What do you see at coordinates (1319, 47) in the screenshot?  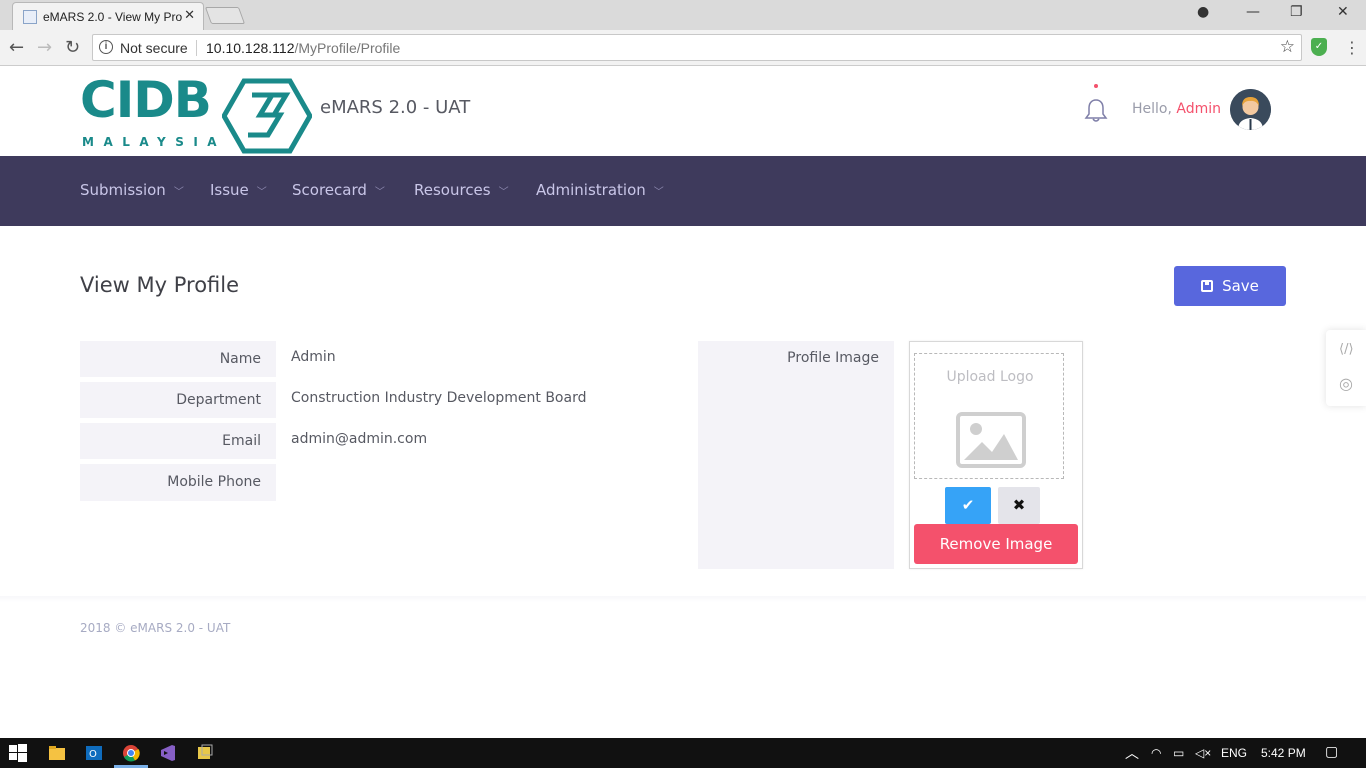 I see `shield-extension-icon: ✓` at bounding box center [1319, 47].